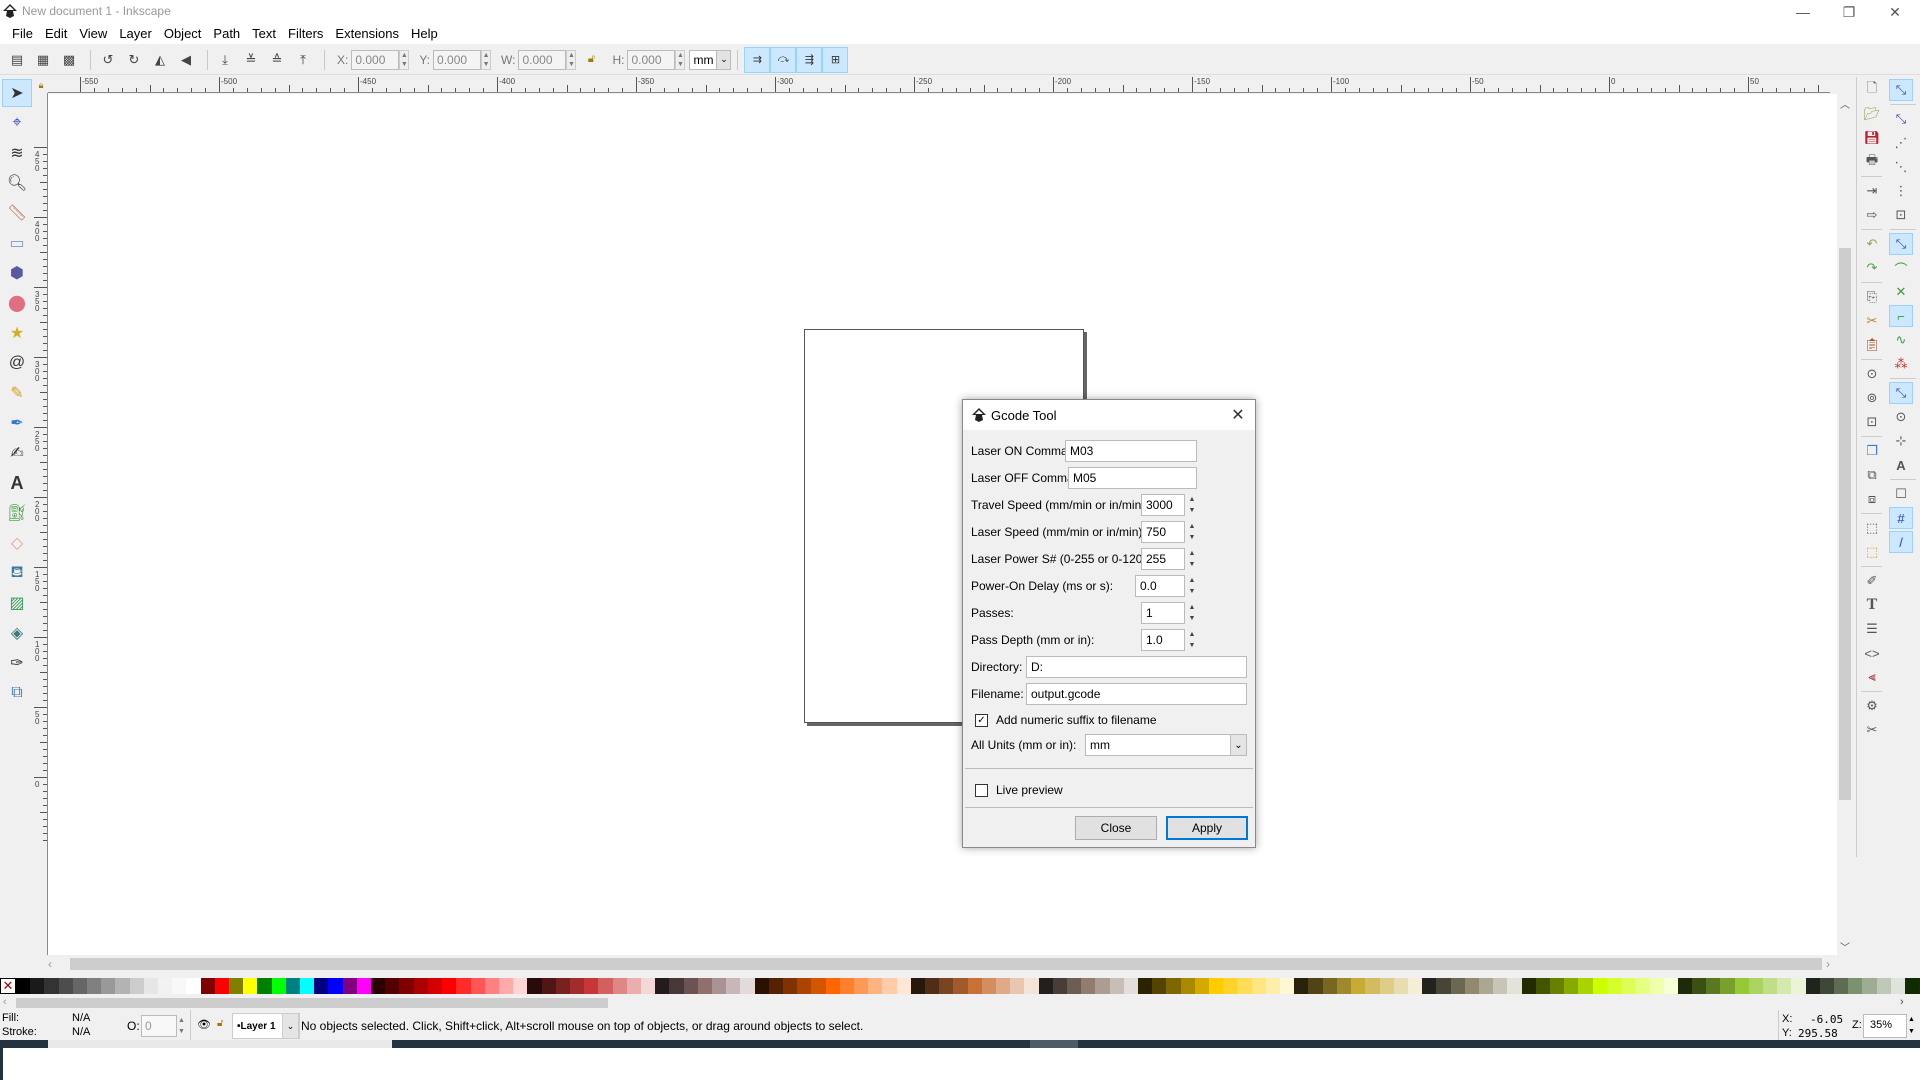 Image resolution: width=1920 pixels, height=1080 pixels. Describe the element at coordinates (981, 720) in the screenshot. I see `numeric-suffix-checkbox: ✓` at that location.